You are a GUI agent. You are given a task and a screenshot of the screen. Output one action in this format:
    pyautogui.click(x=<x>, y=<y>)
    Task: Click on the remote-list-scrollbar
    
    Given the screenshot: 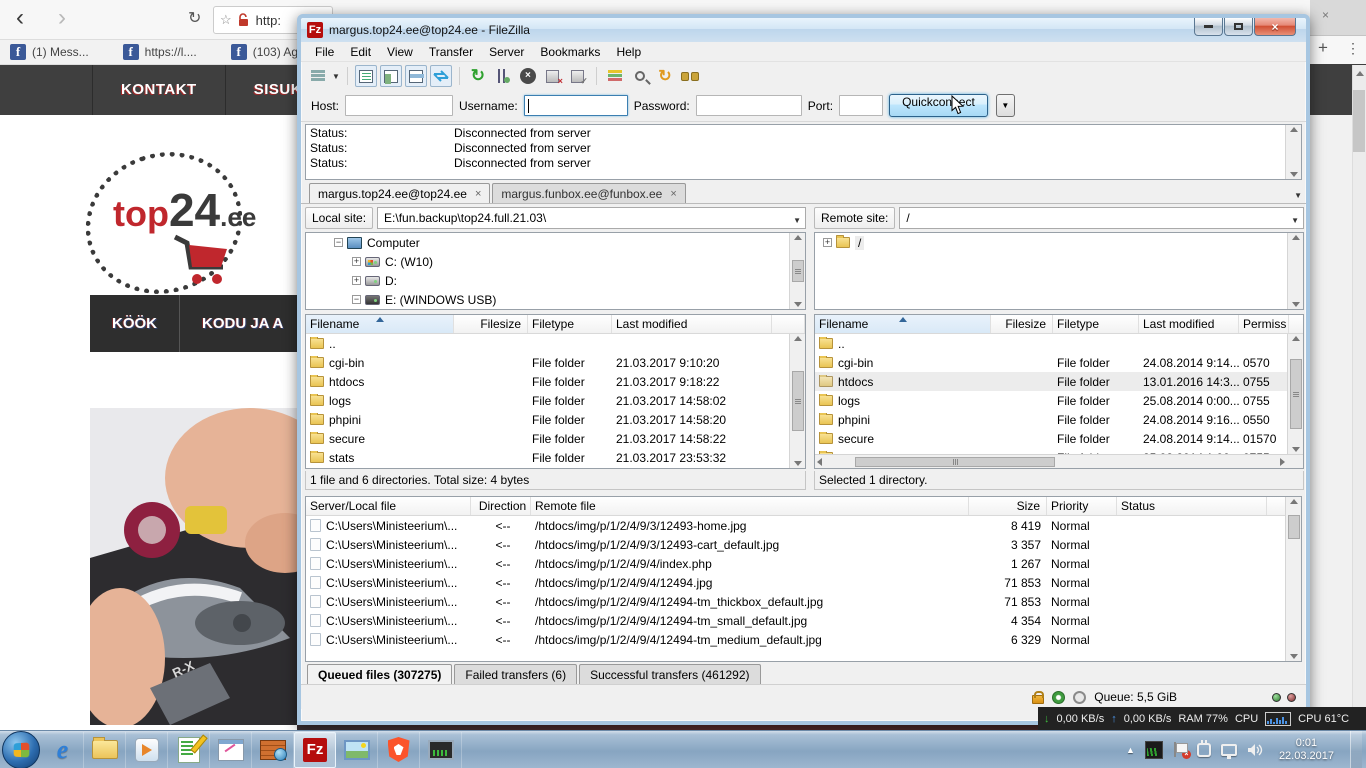 What is the action you would take?
    pyautogui.click(x=1295, y=394)
    